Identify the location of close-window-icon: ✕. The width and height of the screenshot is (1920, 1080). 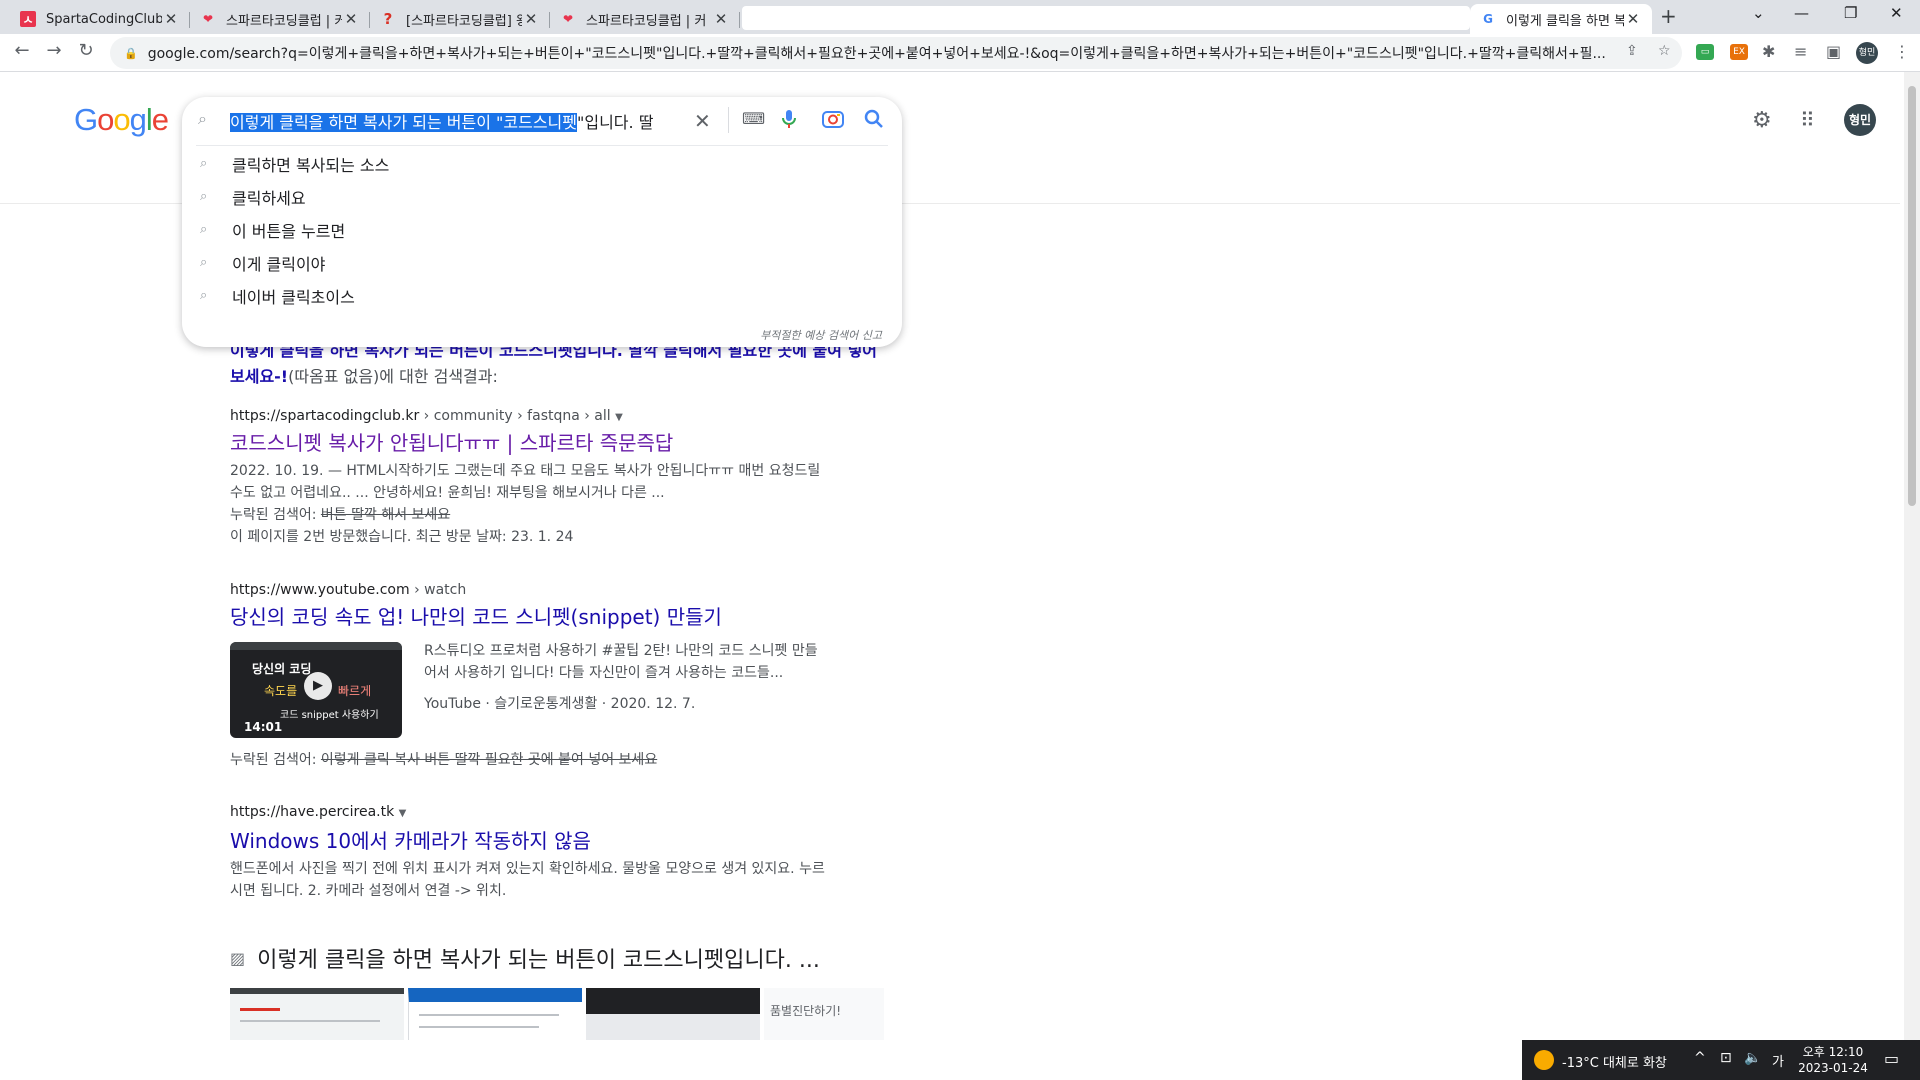
(1896, 13).